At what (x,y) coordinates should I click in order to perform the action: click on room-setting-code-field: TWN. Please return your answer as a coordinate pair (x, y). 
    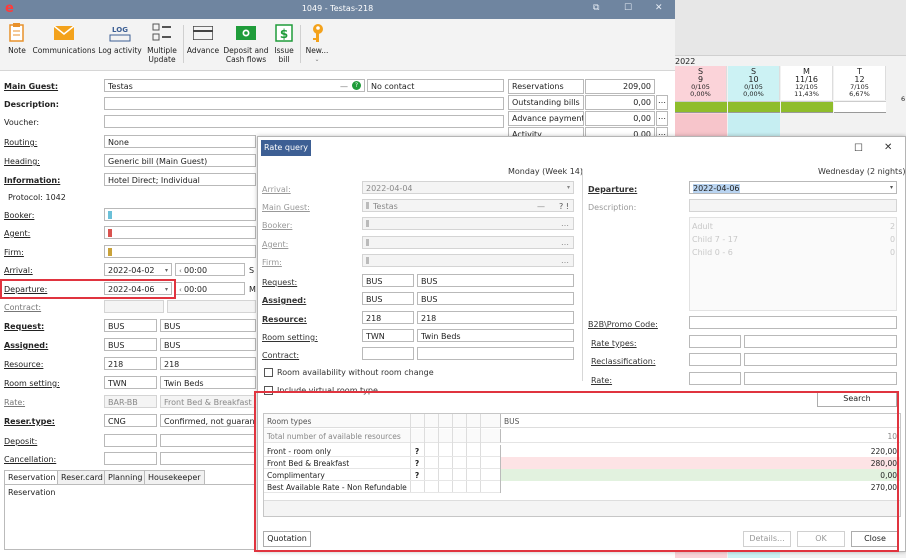
    Looking at the image, I should click on (130, 382).